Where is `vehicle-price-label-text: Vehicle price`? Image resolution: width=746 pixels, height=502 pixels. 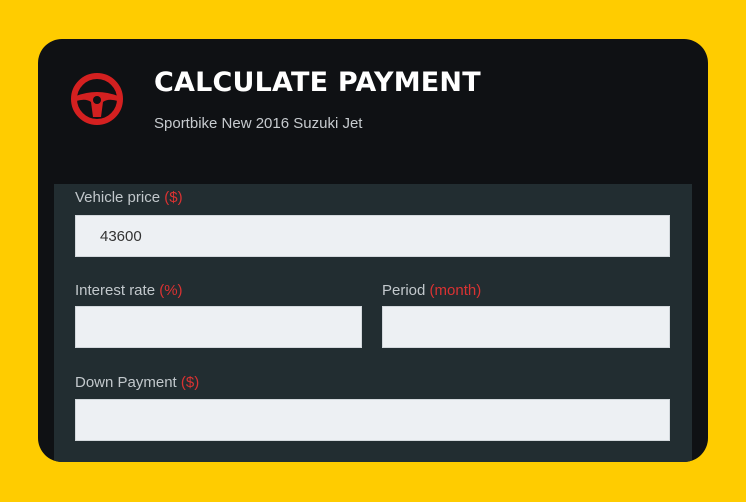
vehicle-price-label-text: Vehicle price is located at coordinates (118, 197).